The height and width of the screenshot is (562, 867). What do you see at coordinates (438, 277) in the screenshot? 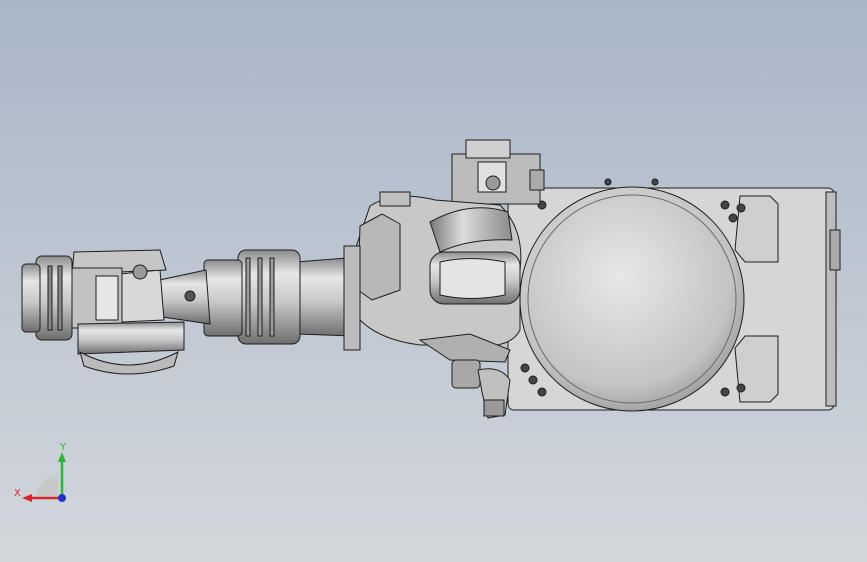
I see `shoulder-joint` at bounding box center [438, 277].